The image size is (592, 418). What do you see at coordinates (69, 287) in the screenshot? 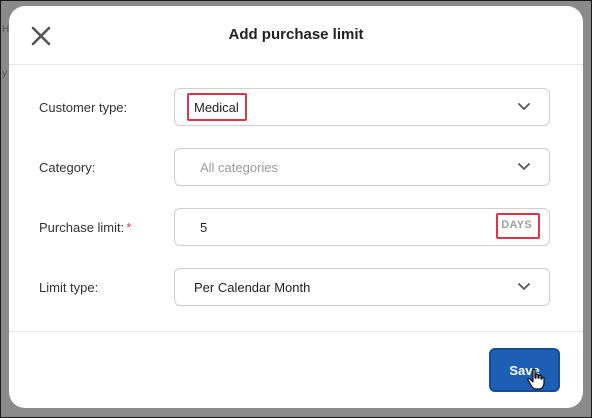
I see `limit-type-label: Limit type:` at bounding box center [69, 287].